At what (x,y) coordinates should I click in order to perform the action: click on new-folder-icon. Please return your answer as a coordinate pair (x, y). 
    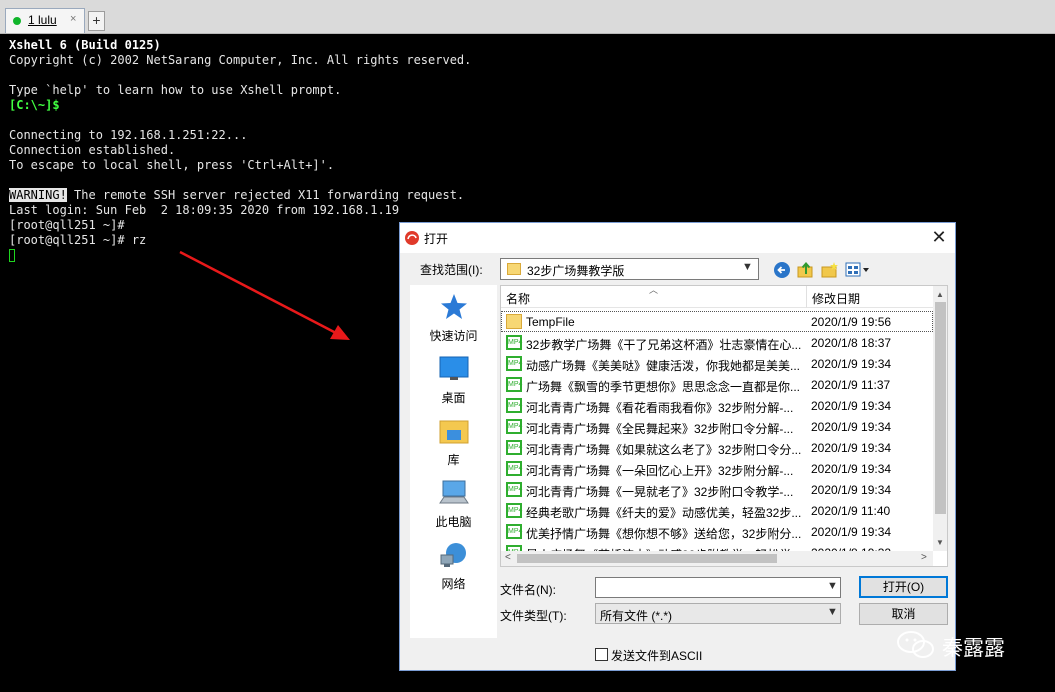
    Looking at the image, I should click on (830, 270).